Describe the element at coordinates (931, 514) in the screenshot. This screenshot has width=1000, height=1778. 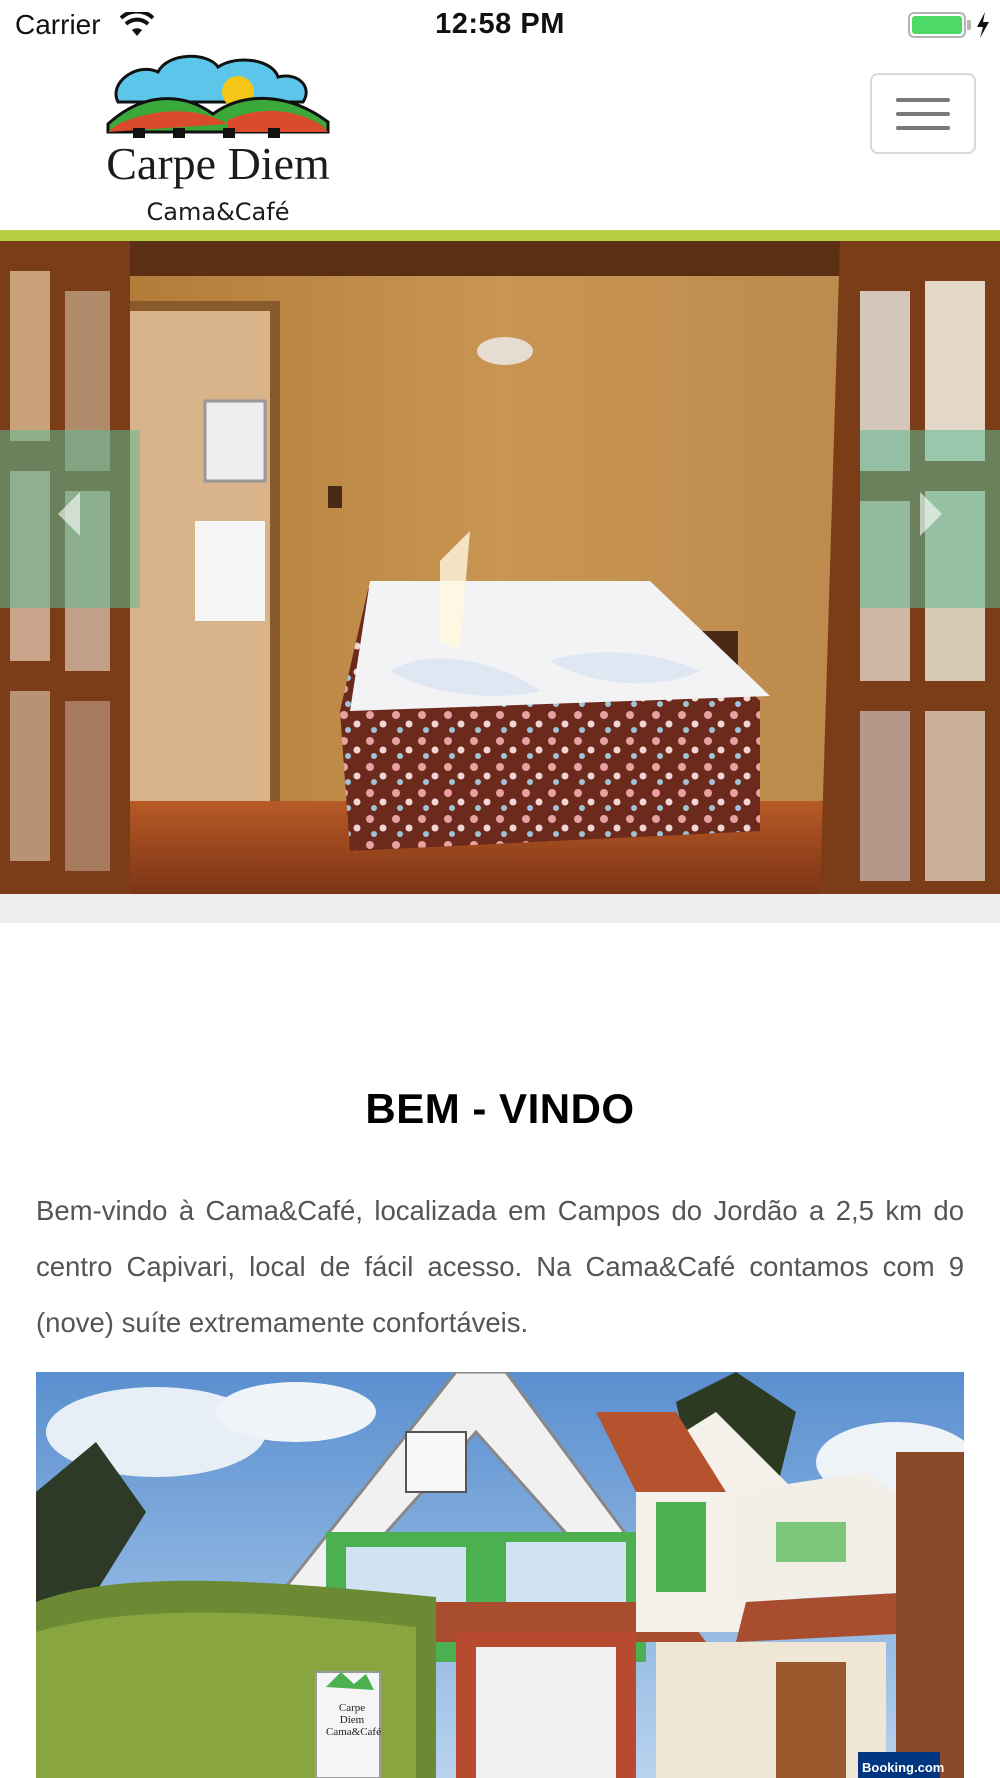
I see `chevron-right-icon` at that location.